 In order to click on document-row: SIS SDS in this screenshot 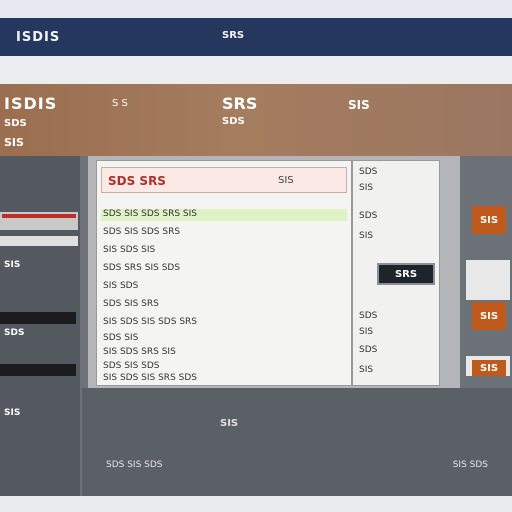, I will do `click(121, 286)`.